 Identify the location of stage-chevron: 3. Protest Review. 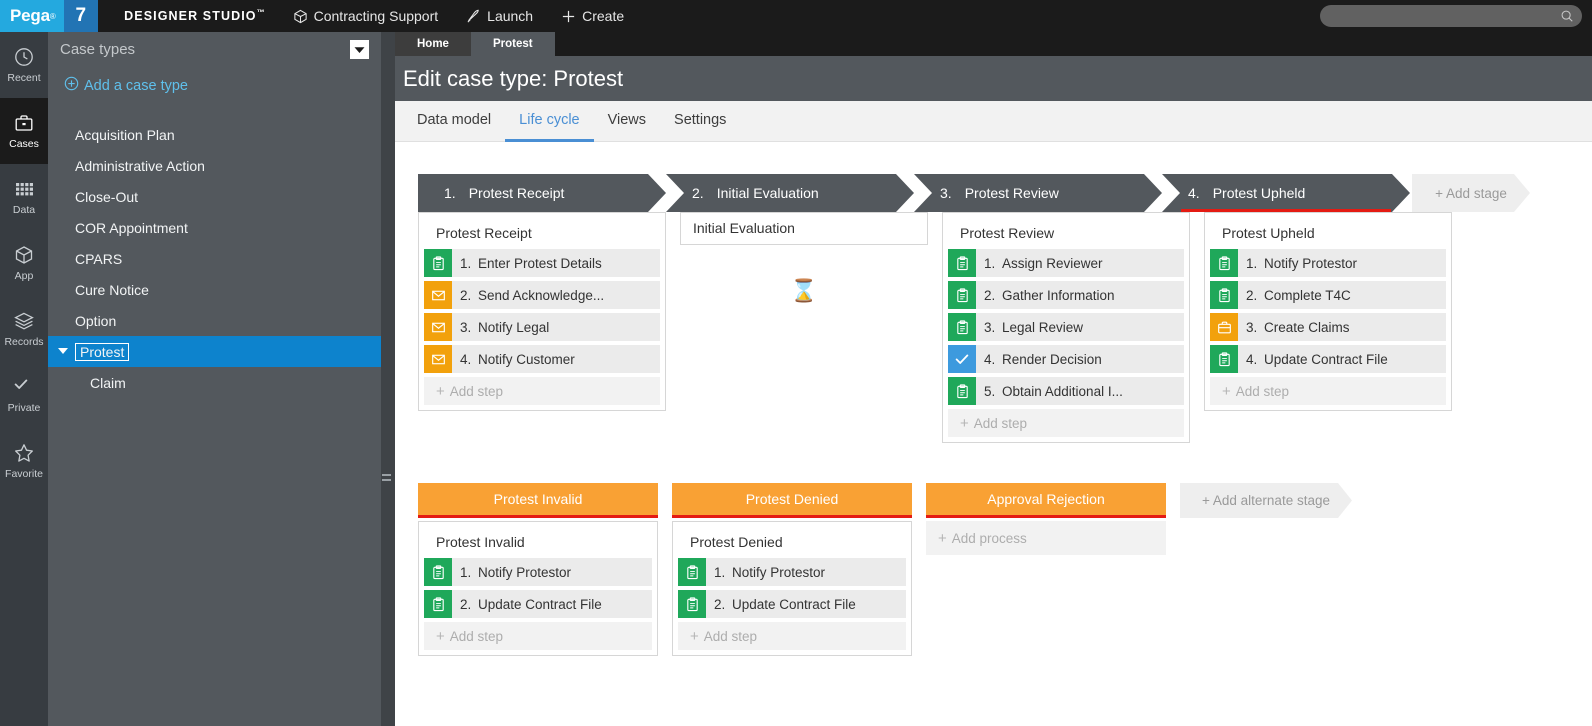
(1038, 193).